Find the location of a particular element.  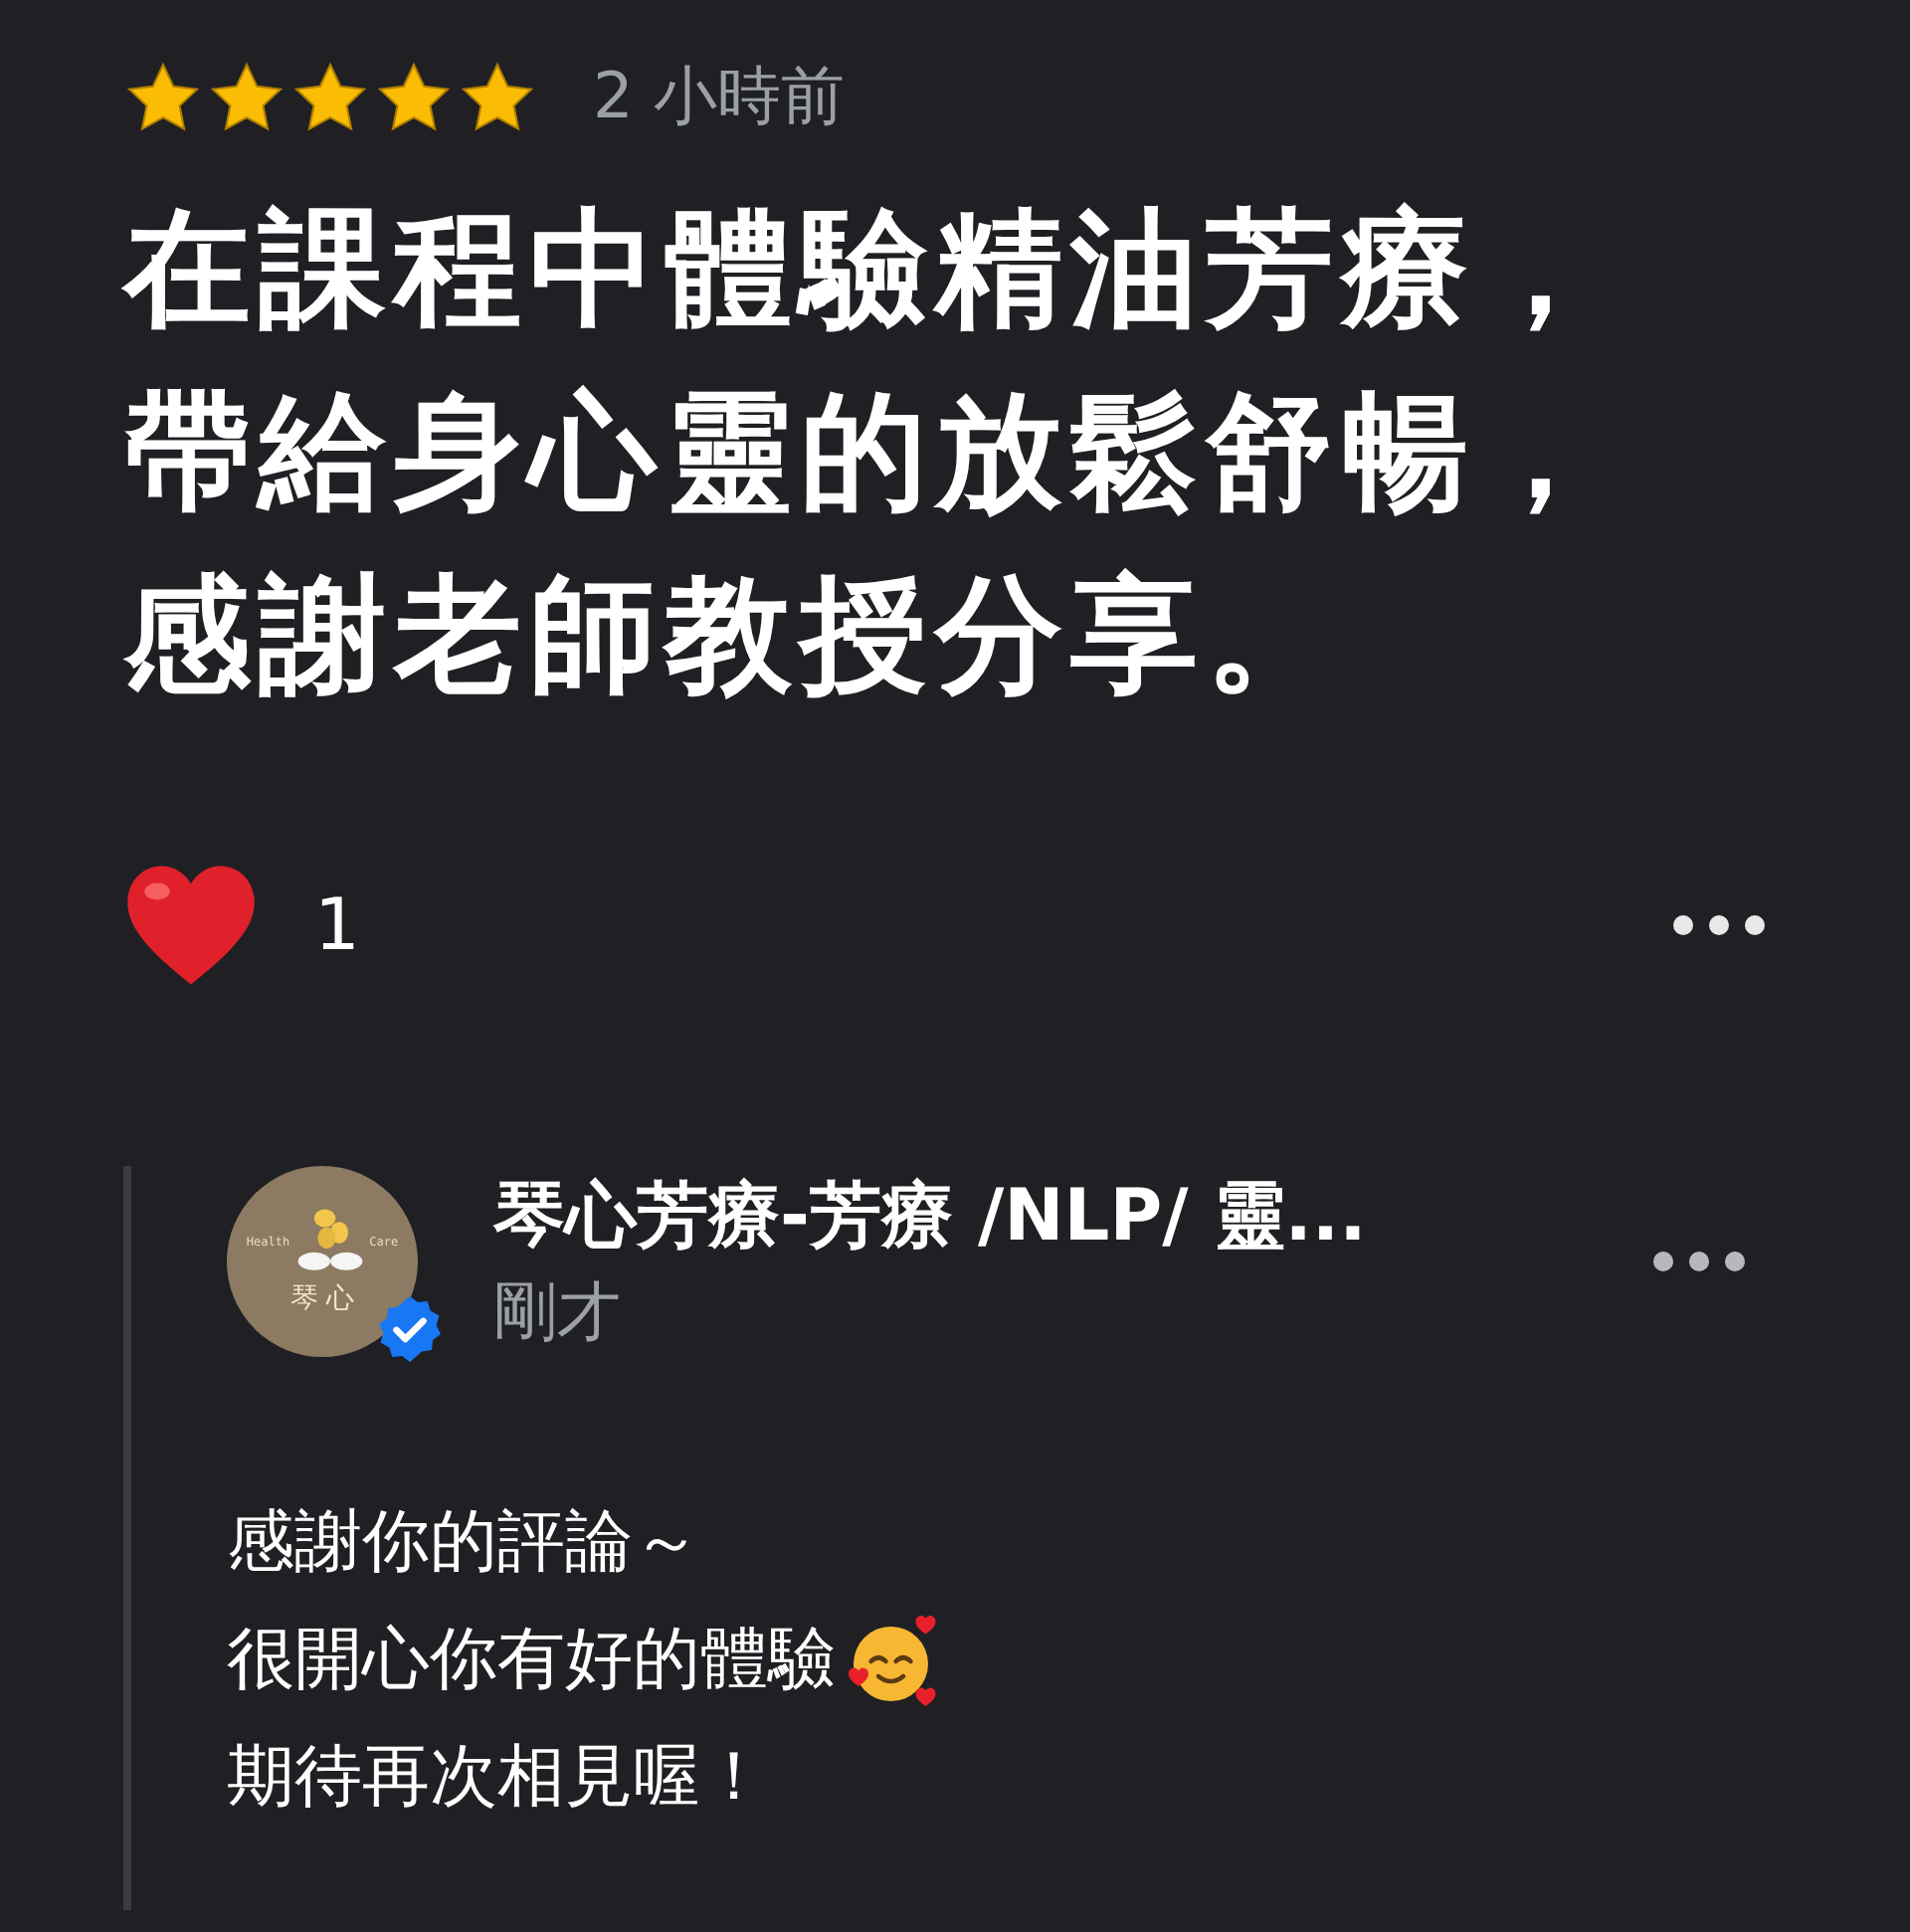

reply-text-line: 期待再次相見喔！ is located at coordinates (497, 1778).